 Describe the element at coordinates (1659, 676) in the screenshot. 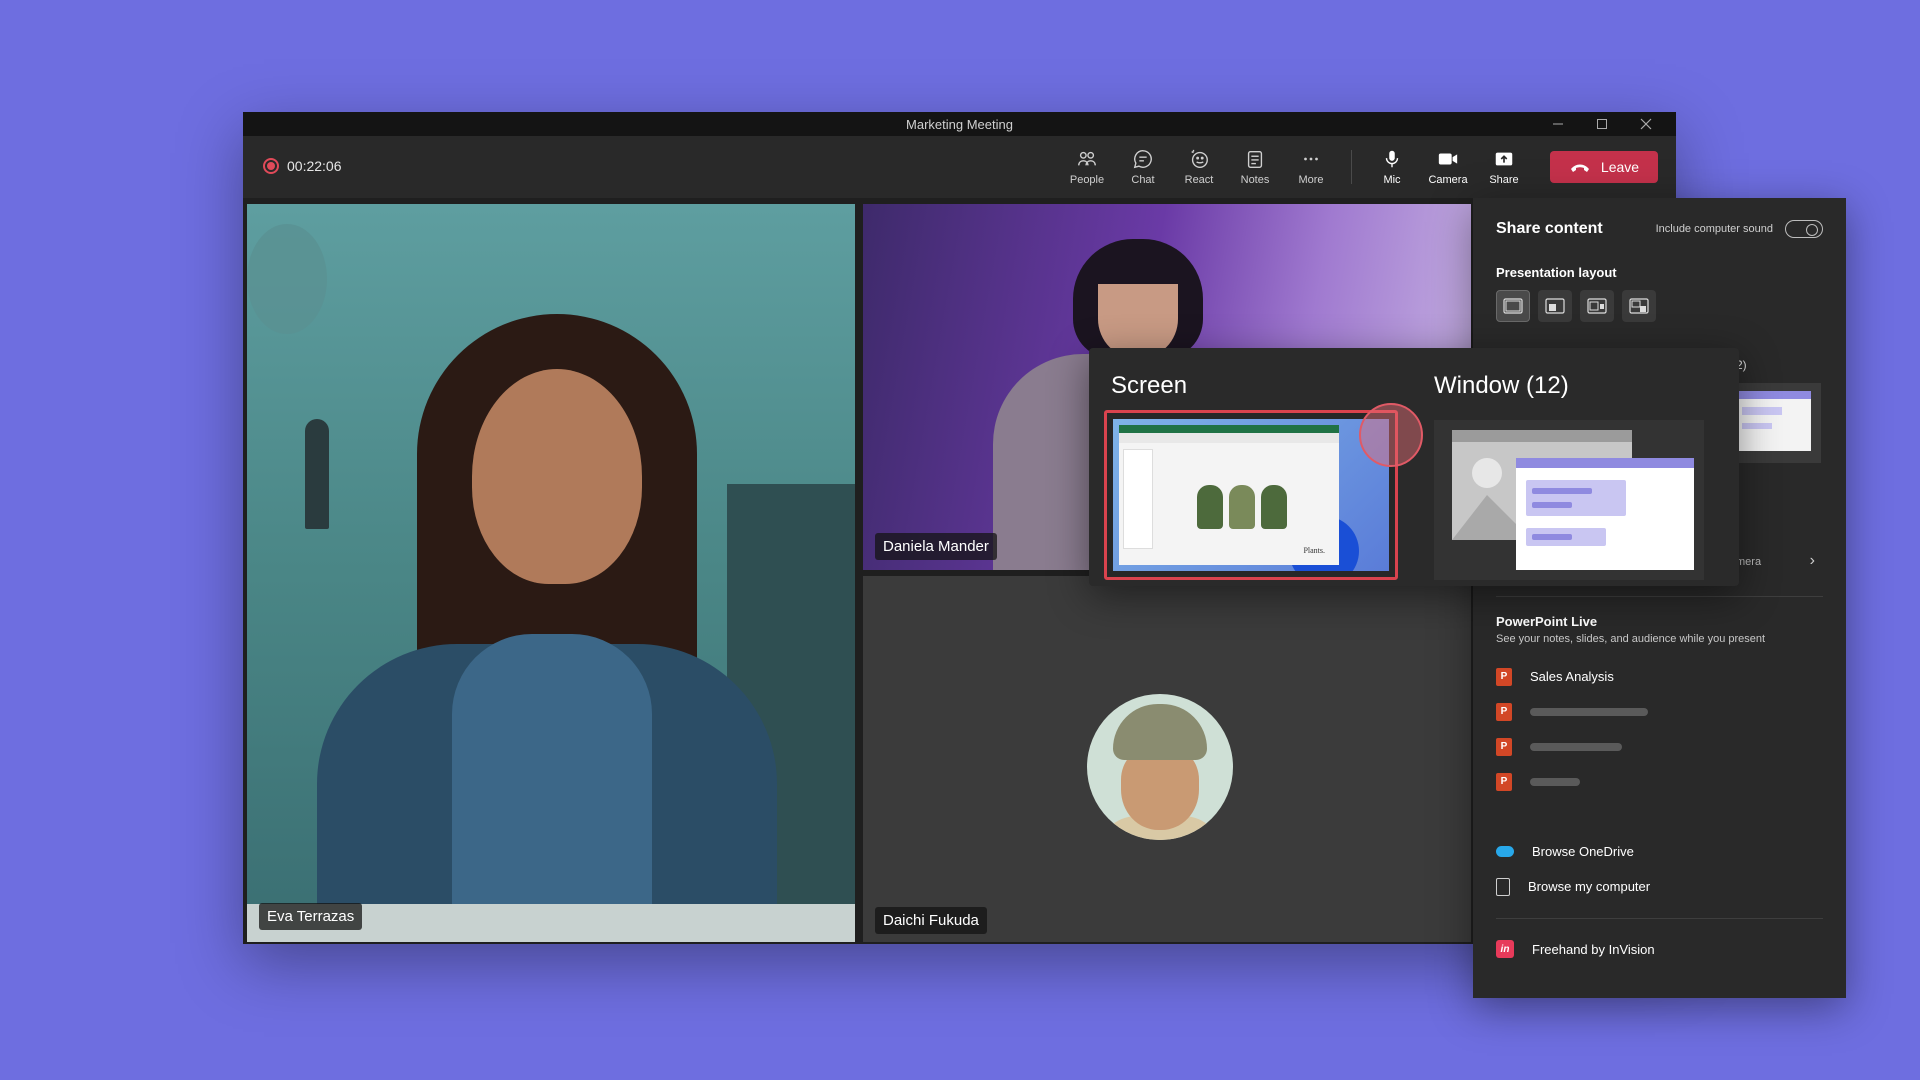

I see `ppt-file-item: P Sales Analysis` at that location.